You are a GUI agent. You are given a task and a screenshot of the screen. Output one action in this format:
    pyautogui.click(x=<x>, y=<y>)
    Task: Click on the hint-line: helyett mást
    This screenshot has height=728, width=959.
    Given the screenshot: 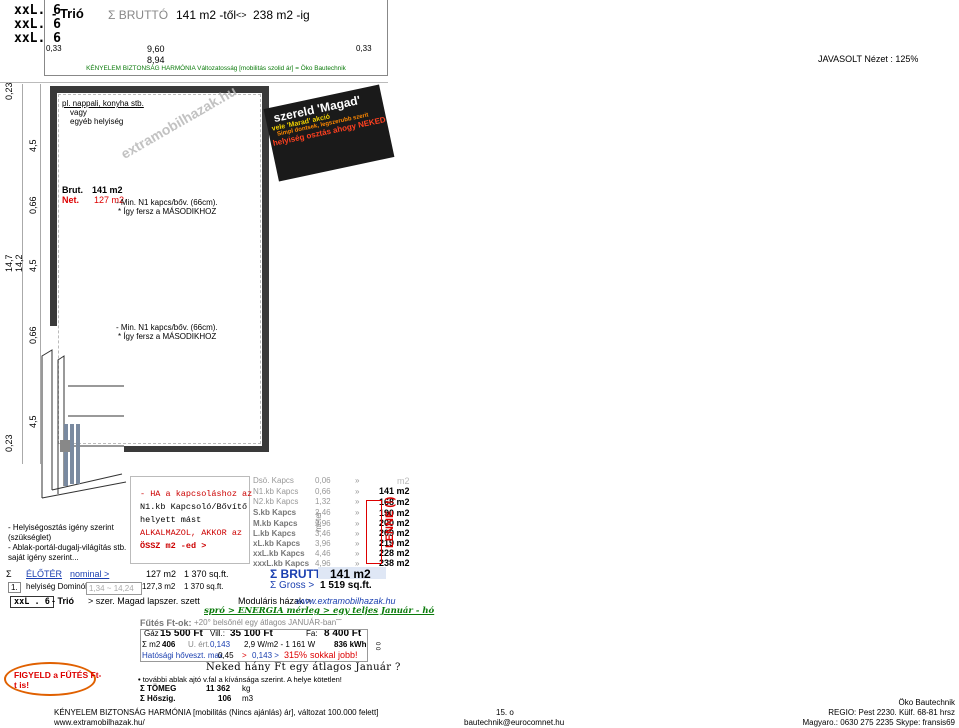 What is the action you would take?
    pyautogui.click(x=171, y=520)
    